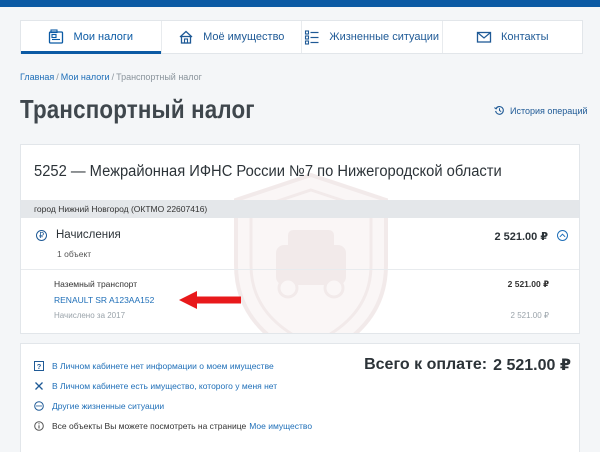 Image resolution: width=600 pixels, height=452 pixels. I want to click on checklist-icon, so click(312, 37).